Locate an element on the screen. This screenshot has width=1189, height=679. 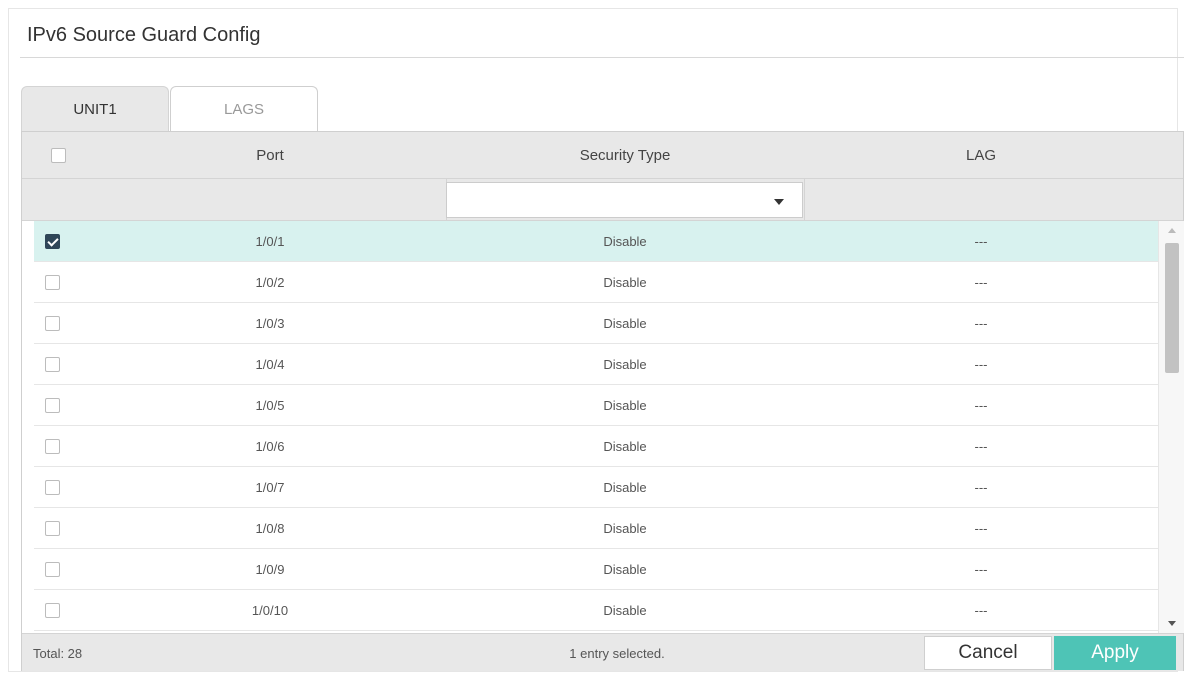
cell-port: 1/0/7 is located at coordinates (270, 487).